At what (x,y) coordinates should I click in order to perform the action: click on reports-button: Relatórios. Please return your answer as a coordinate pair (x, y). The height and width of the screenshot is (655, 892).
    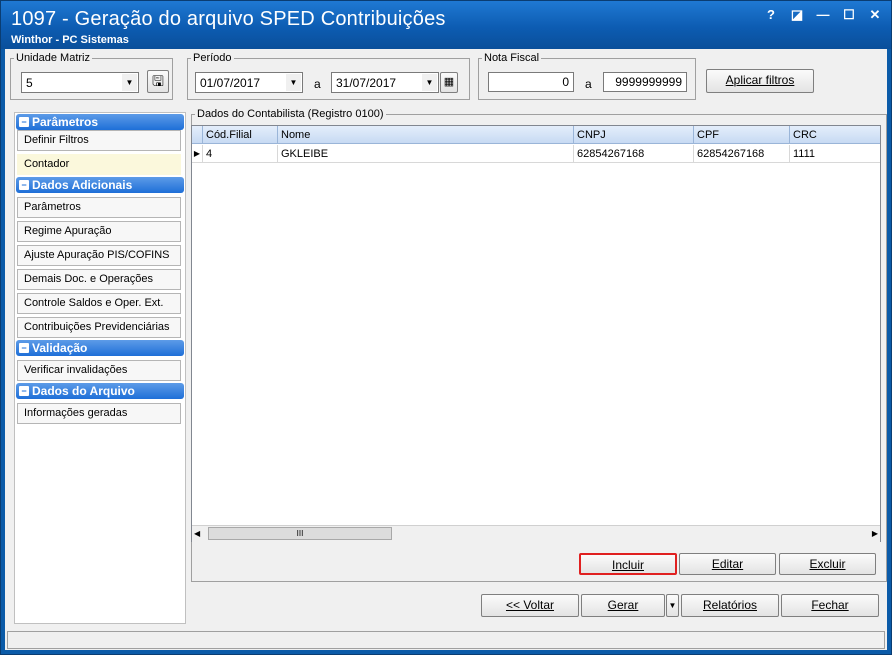
    Looking at the image, I should click on (730, 605).